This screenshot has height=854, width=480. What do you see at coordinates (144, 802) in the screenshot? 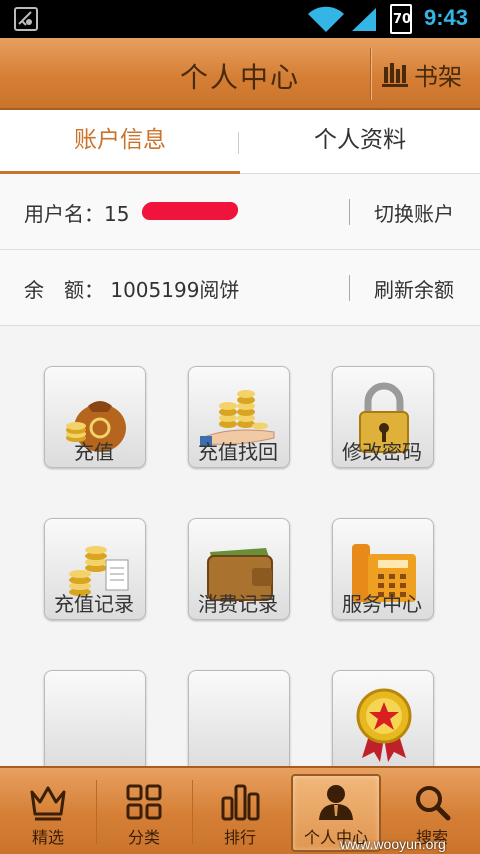
I see `category-grid-icon` at bounding box center [144, 802].